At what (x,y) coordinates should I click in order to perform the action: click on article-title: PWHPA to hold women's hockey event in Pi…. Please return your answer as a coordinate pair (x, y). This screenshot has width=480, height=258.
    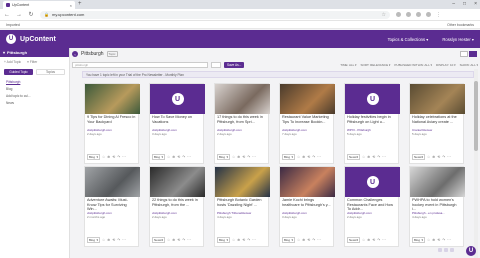
    Looking at the image, I should click on (436, 204).